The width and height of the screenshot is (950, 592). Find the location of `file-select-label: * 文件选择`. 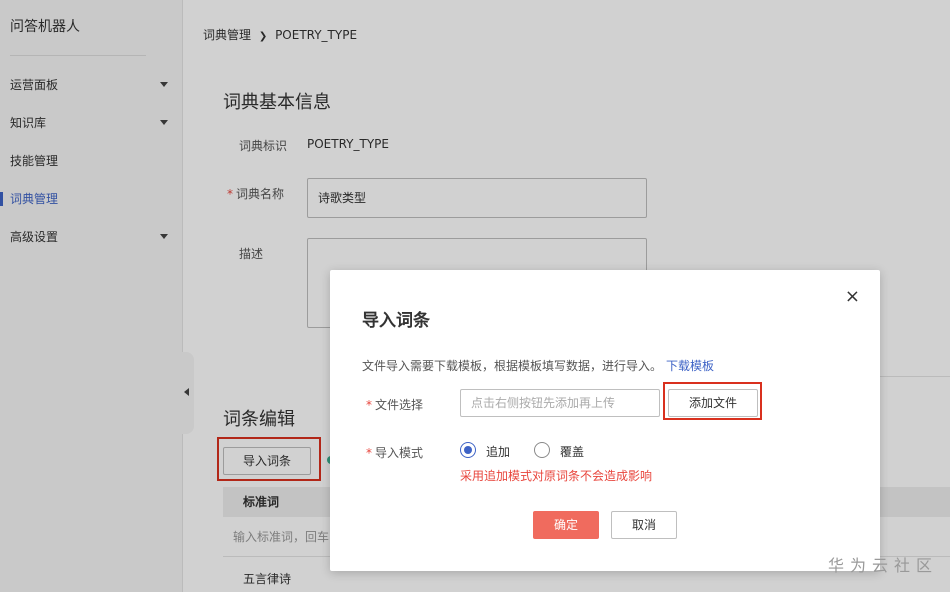

file-select-label: * 文件选择 is located at coordinates (394, 404).